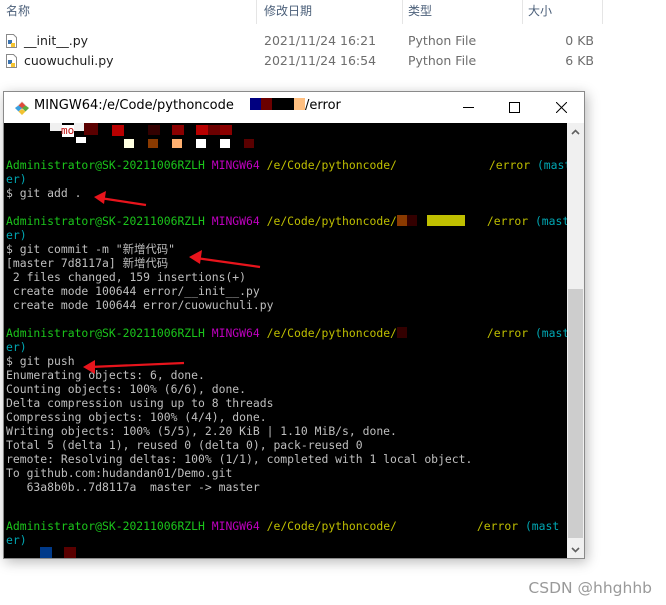  I want to click on scroll-down-button, so click(575, 549).